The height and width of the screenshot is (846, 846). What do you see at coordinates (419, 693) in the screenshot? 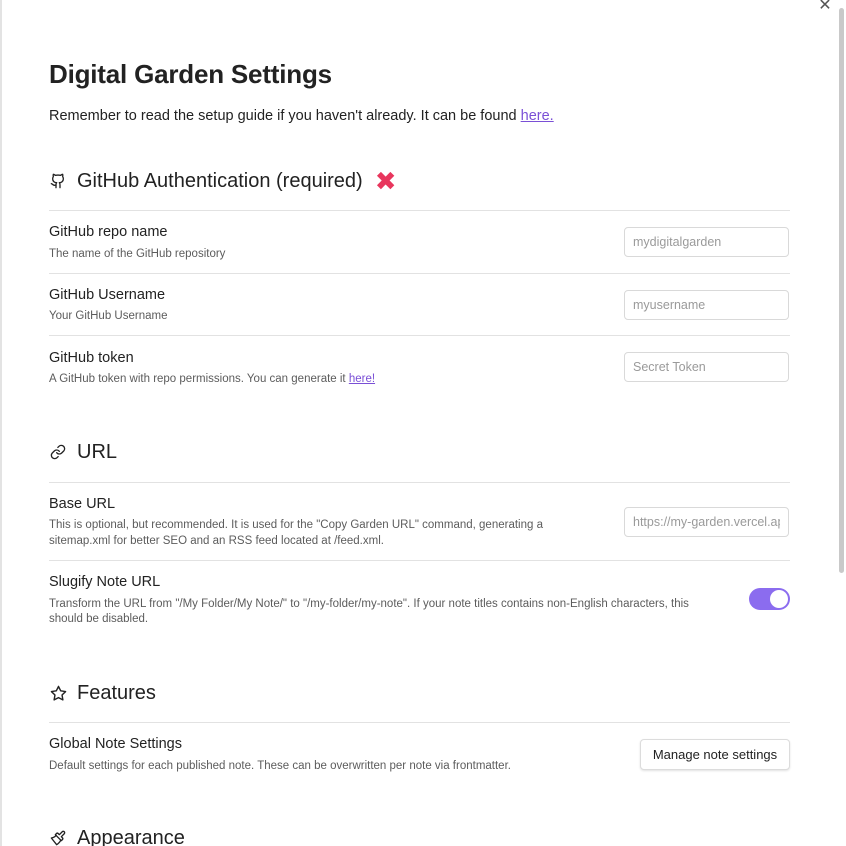
I see `section-features: Features` at bounding box center [419, 693].